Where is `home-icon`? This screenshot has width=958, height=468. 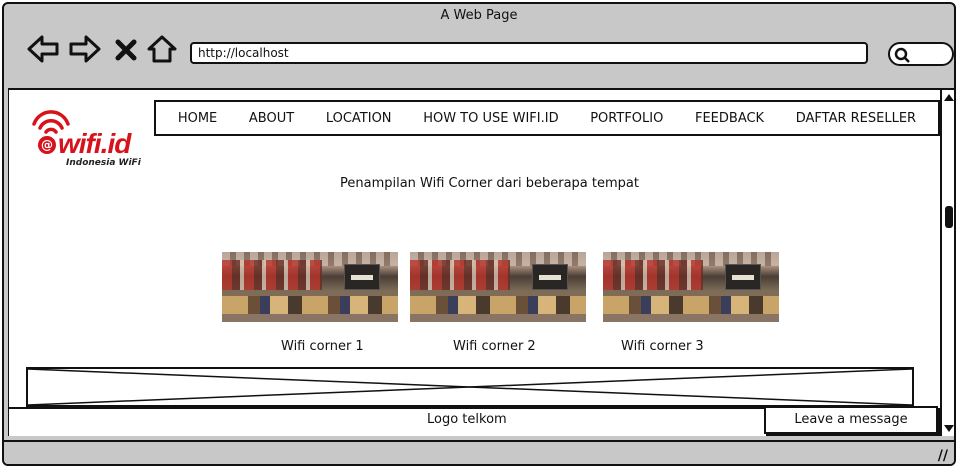 home-icon is located at coordinates (162, 49).